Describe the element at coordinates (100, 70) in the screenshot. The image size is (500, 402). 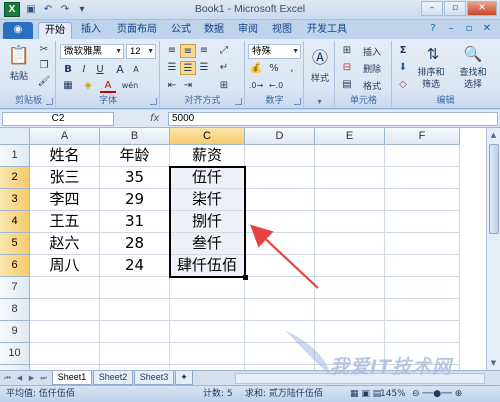
I see `underline-button: U` at that location.